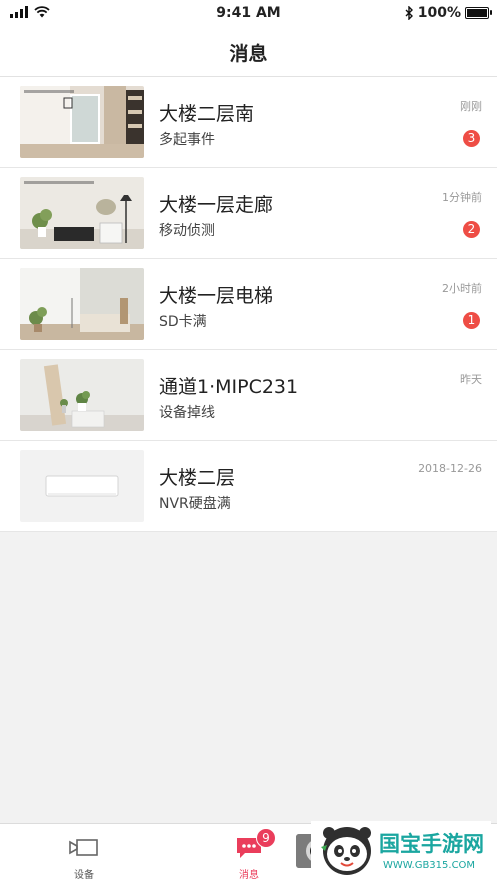 The image size is (497, 884). I want to click on message-time: 刚刚, so click(471, 106).